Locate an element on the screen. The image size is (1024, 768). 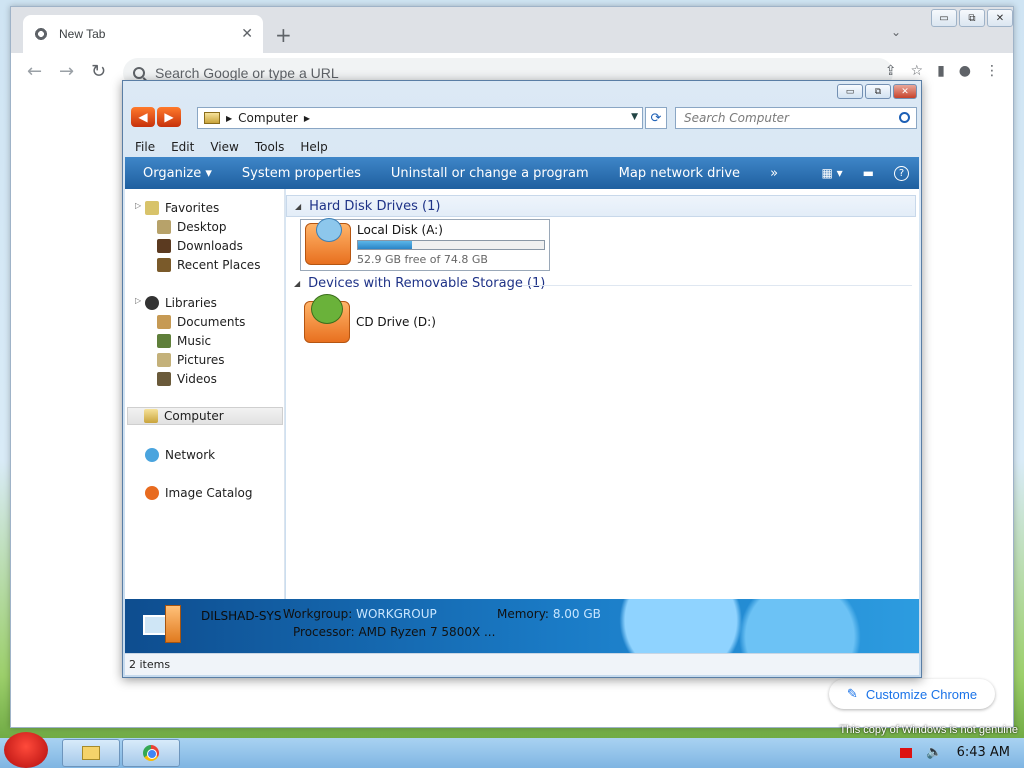
network-icon is located at coordinates (152, 455).